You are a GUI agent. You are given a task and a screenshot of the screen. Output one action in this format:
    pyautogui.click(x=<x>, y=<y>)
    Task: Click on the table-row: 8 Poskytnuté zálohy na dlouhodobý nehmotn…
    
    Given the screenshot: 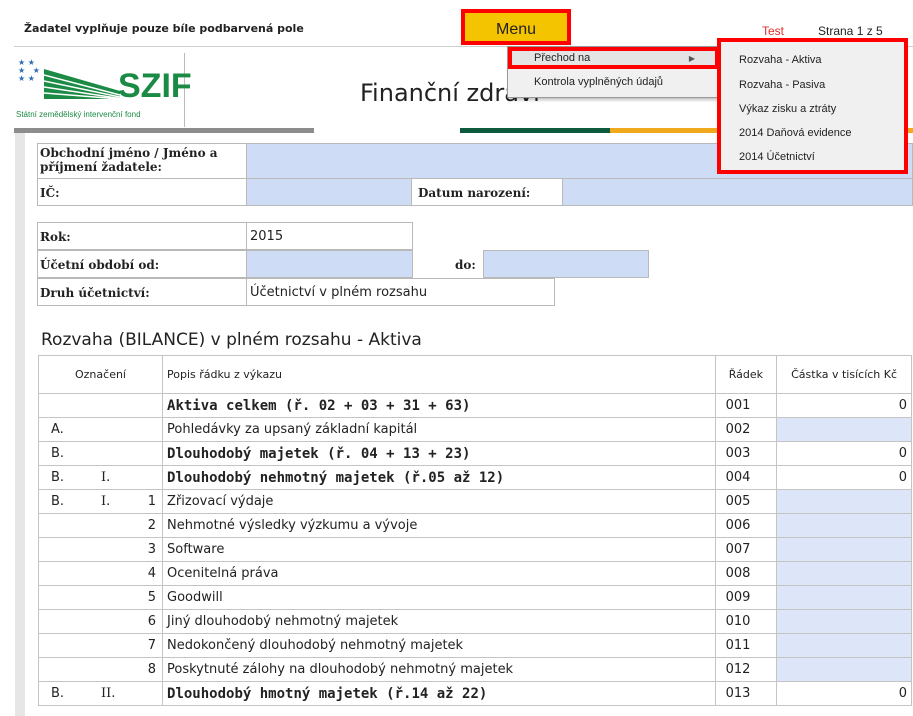 What is the action you would take?
    pyautogui.click(x=474, y=669)
    